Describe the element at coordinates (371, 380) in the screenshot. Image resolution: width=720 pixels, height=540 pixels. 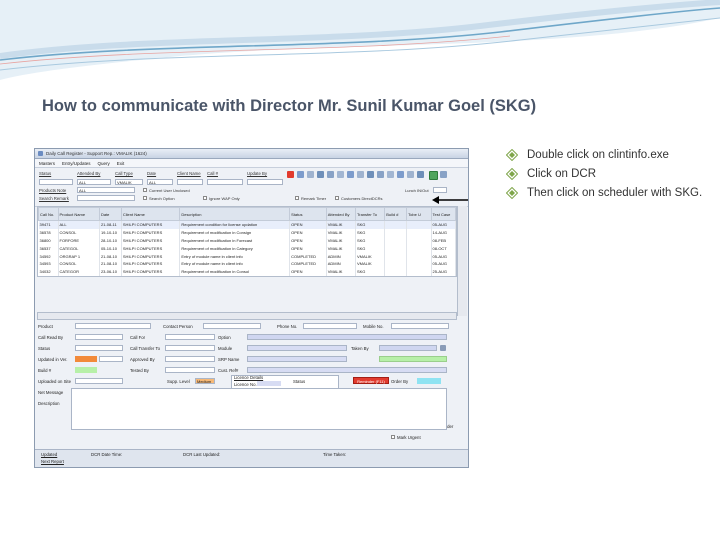
I see `reminder-button: Reminder (F11)` at that location.